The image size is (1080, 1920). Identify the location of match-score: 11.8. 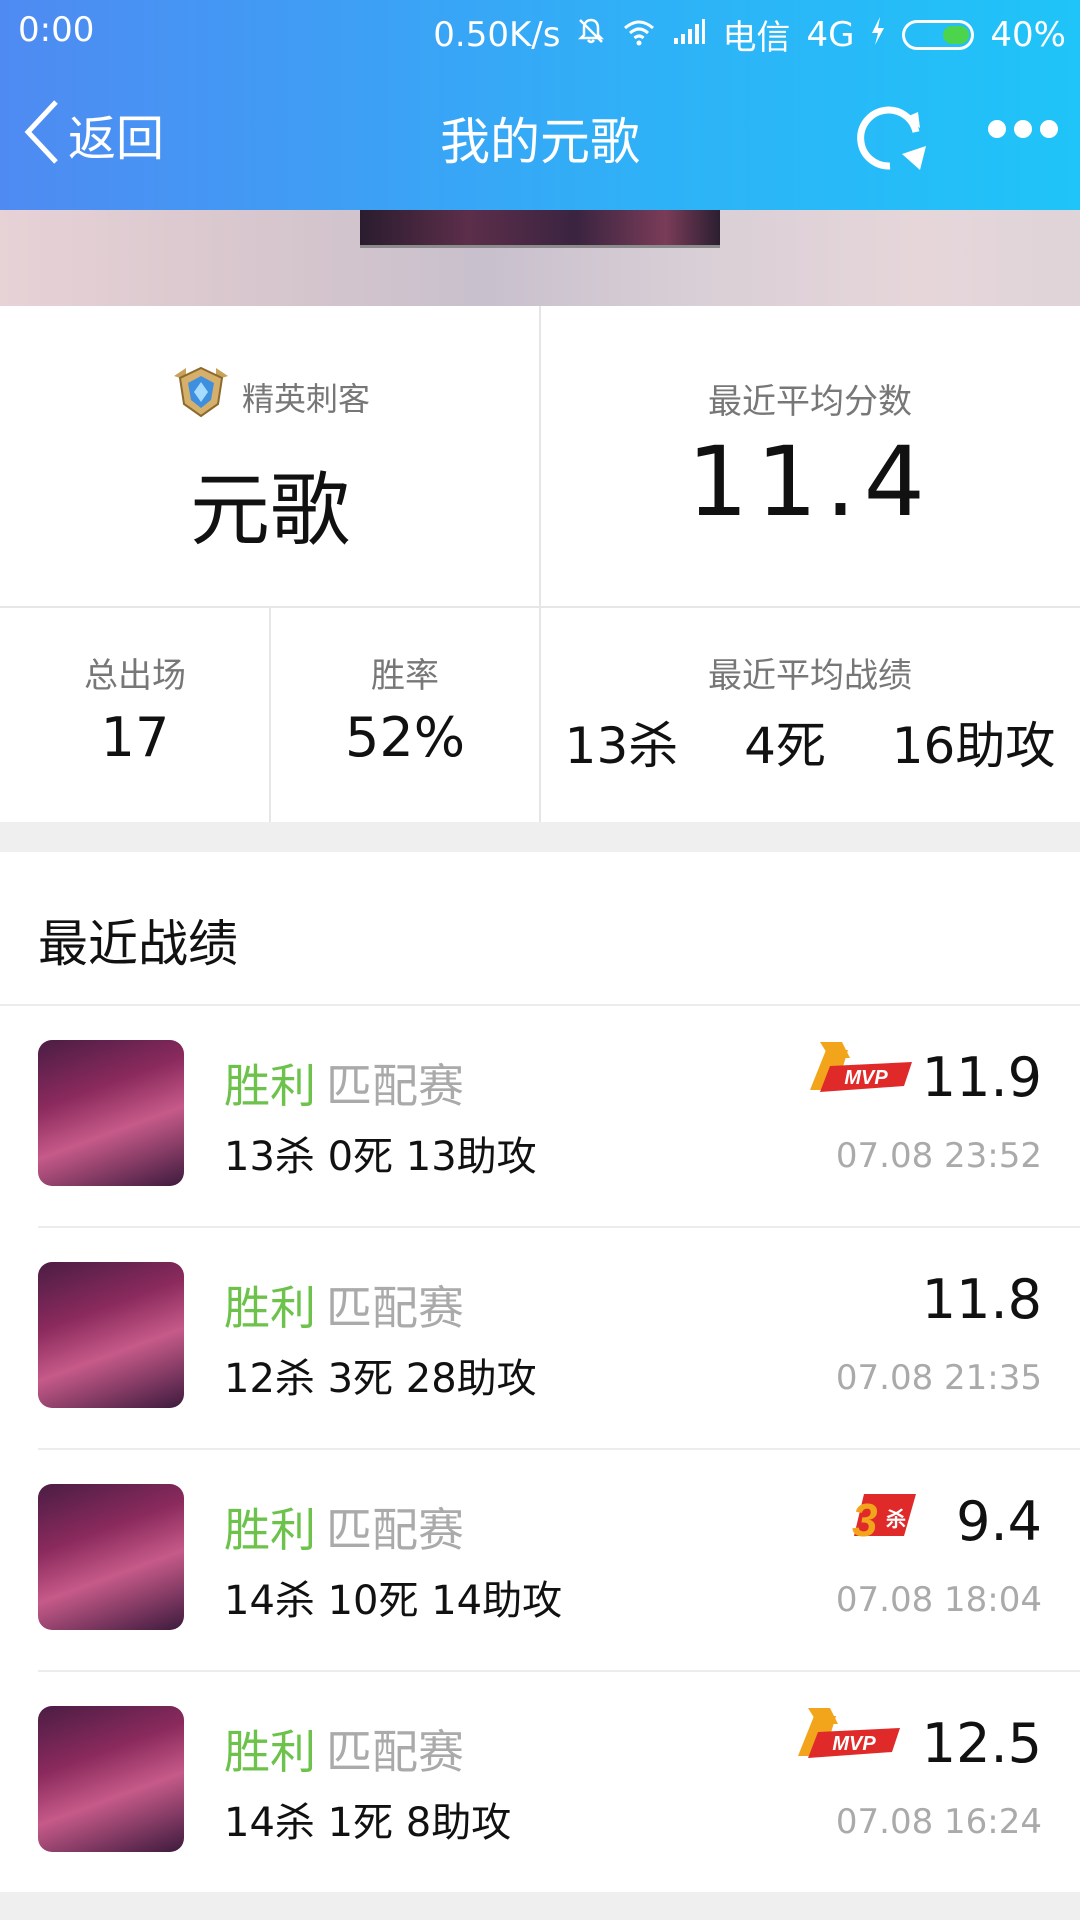
(981, 1299).